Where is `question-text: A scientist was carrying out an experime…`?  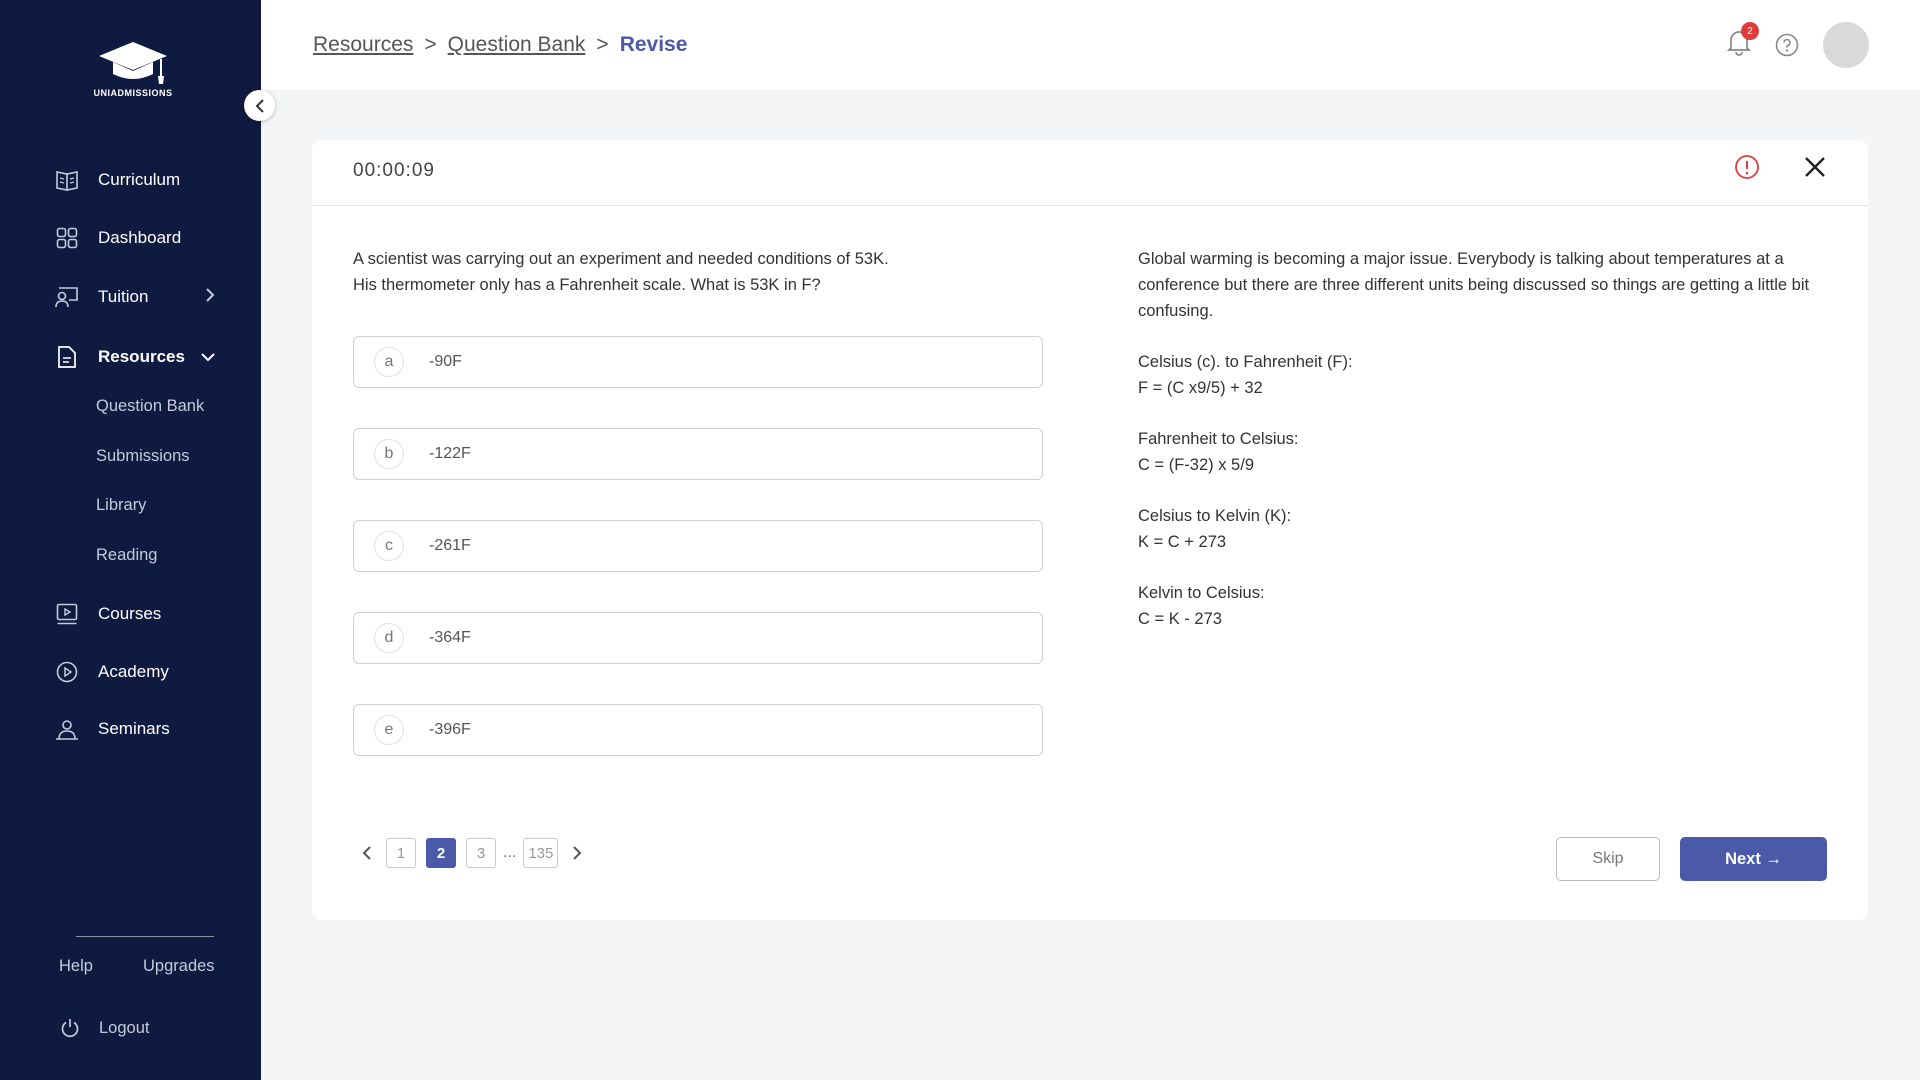 question-text: A scientist was carrying out an experime… is located at coordinates (673, 272).